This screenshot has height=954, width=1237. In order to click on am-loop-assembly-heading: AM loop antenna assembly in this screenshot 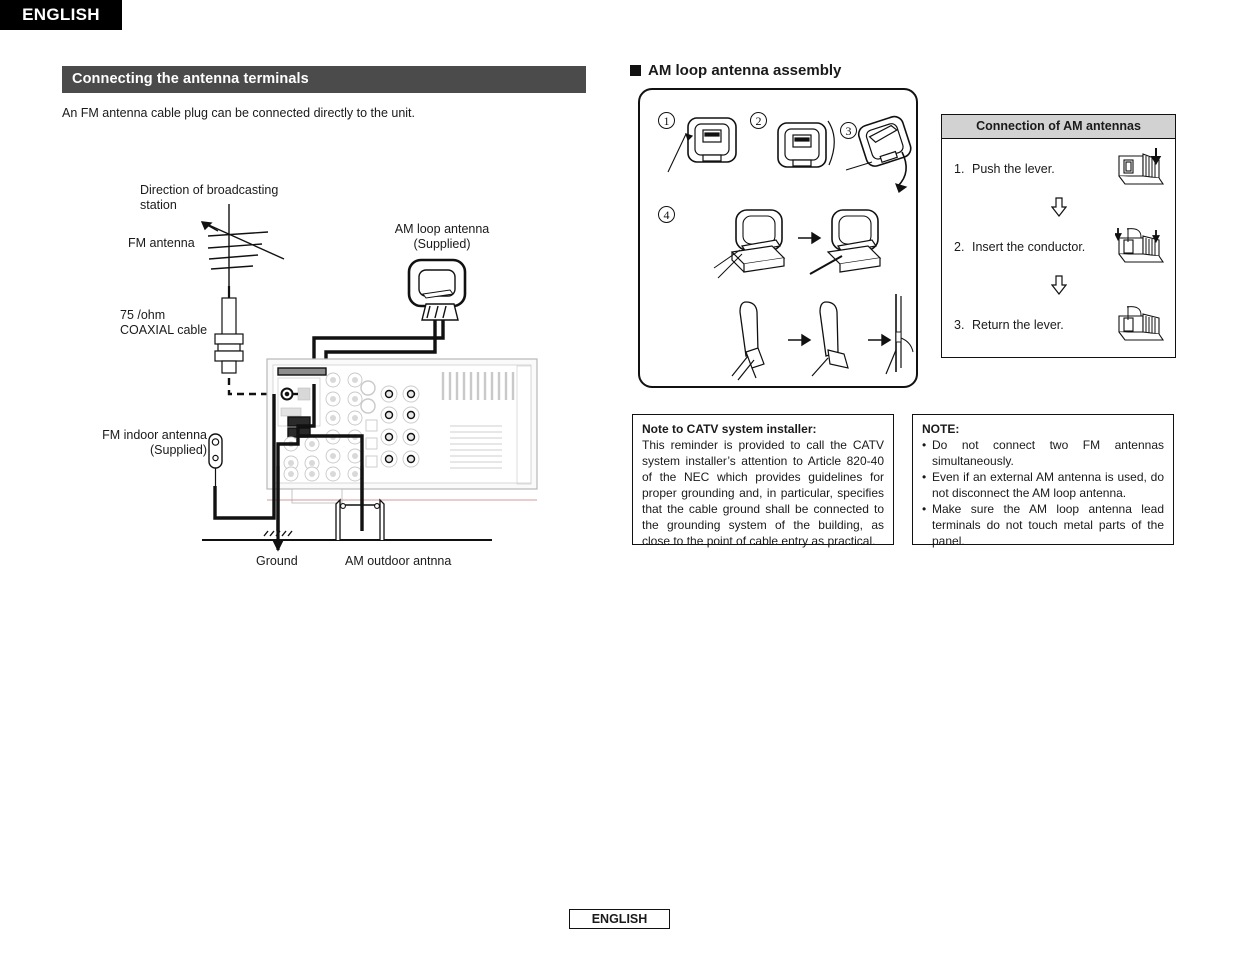, I will do `click(910, 70)`.